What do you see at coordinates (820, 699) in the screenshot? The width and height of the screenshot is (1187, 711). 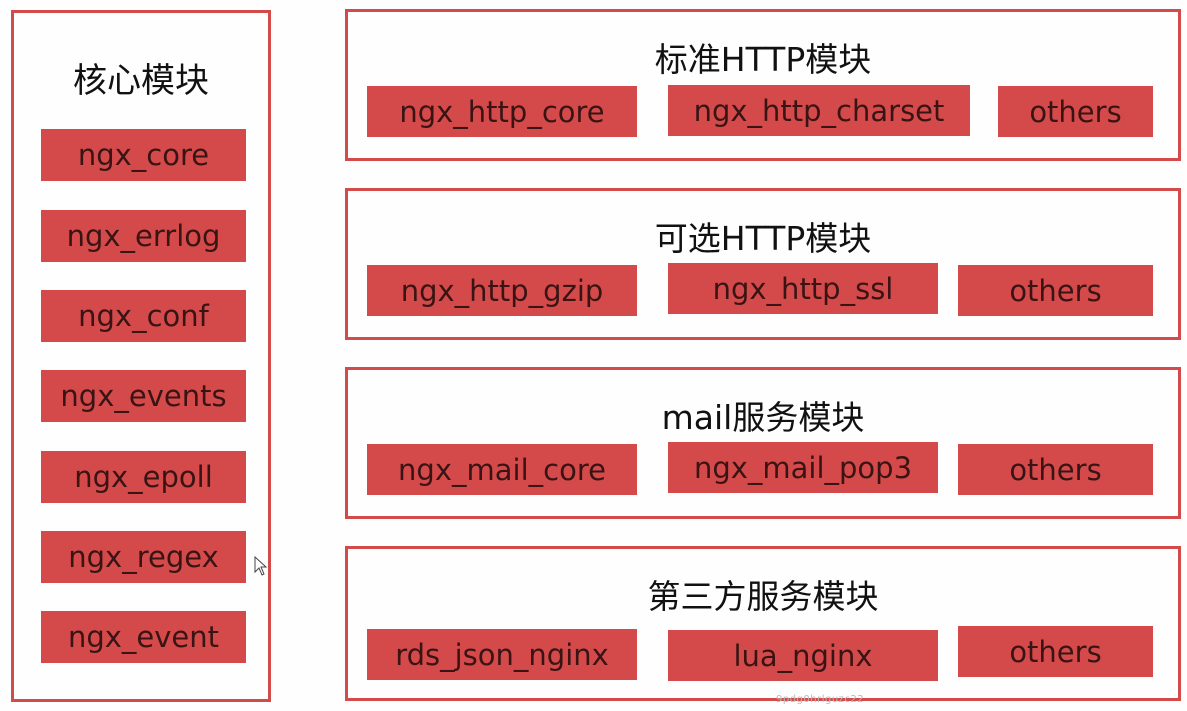 I see `watermark: 9pdg0hrlguzc22` at bounding box center [820, 699].